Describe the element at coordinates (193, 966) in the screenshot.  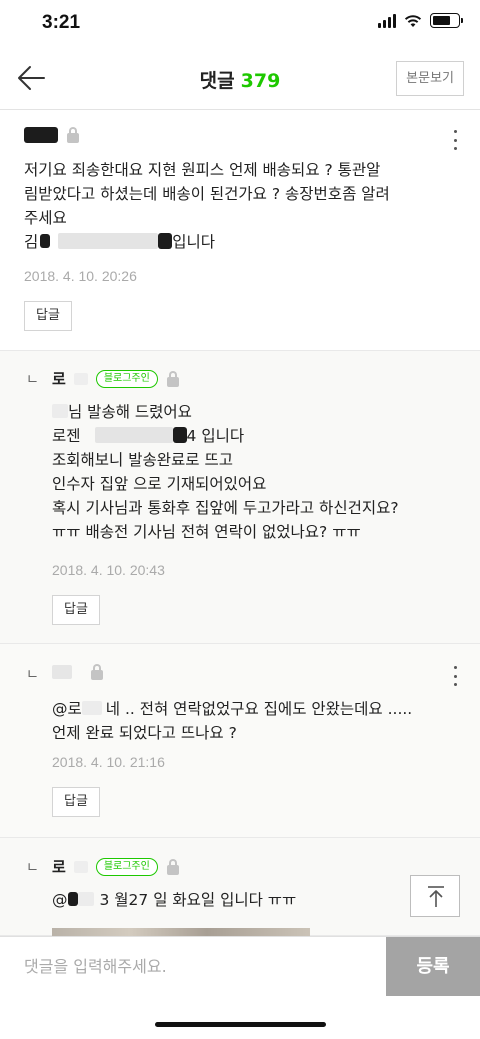
I see `comment-input` at that location.